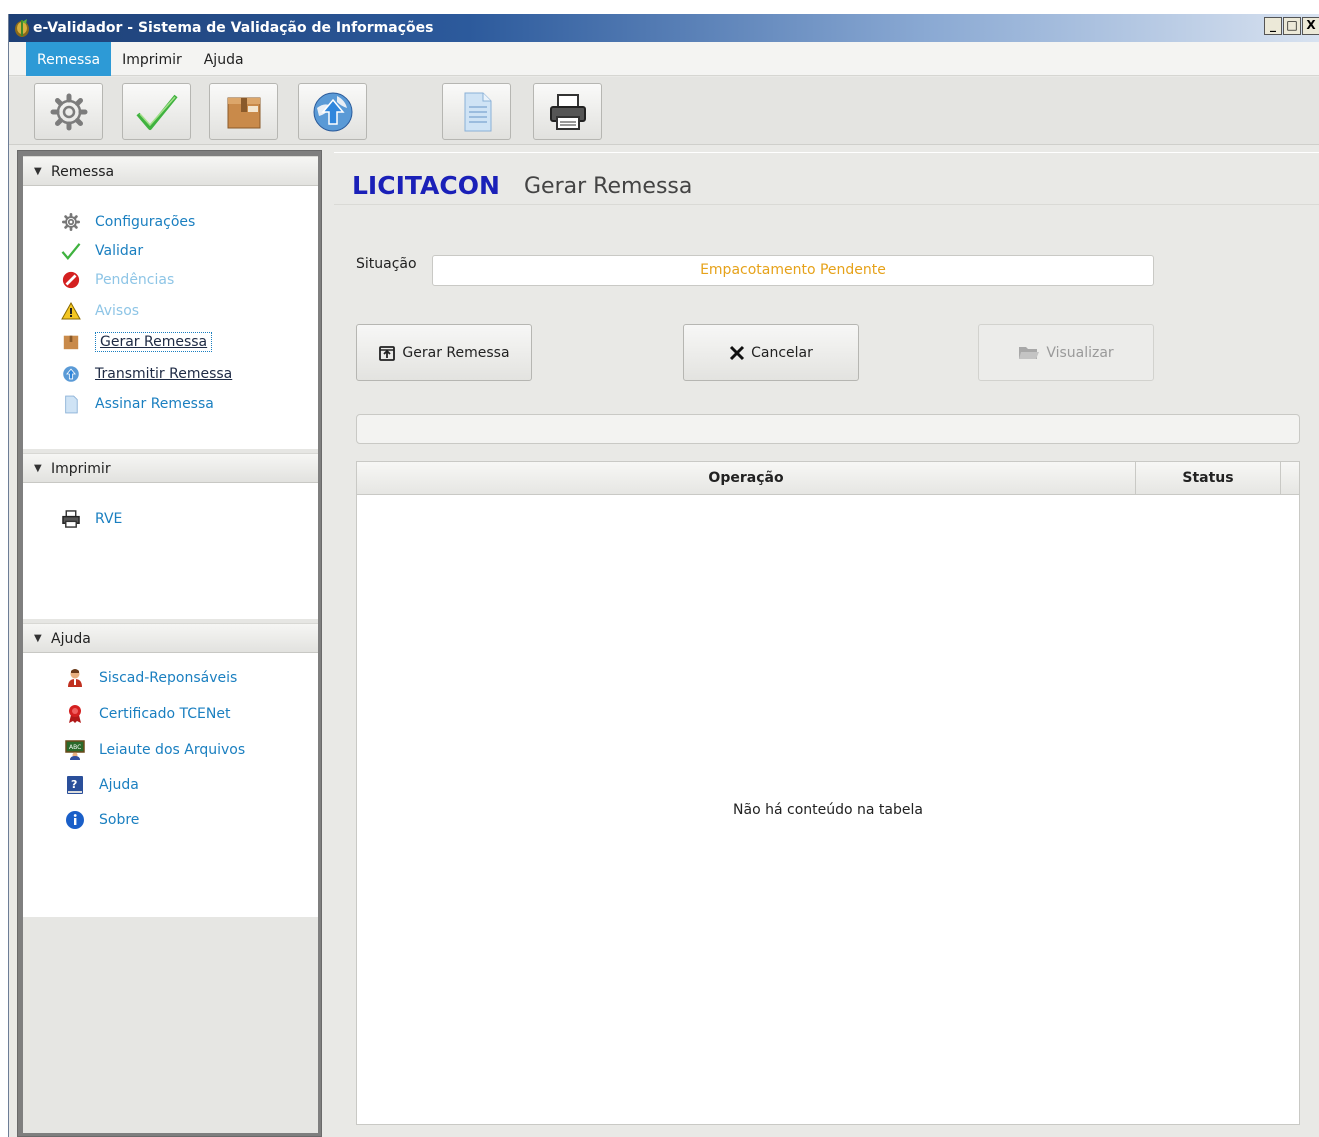 The image size is (1319, 1137). What do you see at coordinates (1273, 26) in the screenshot?
I see `minimize-button: _` at bounding box center [1273, 26].